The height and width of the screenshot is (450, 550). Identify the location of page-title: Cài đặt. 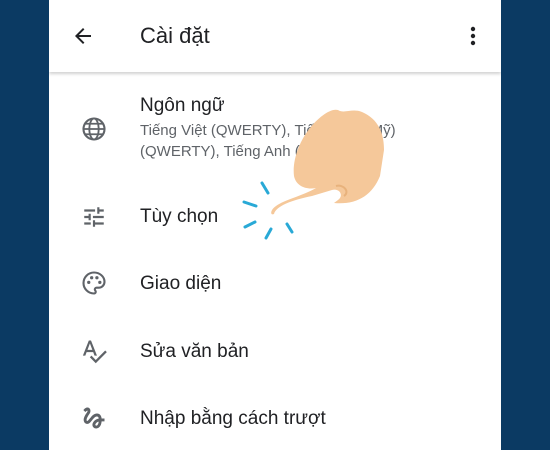
(175, 35).